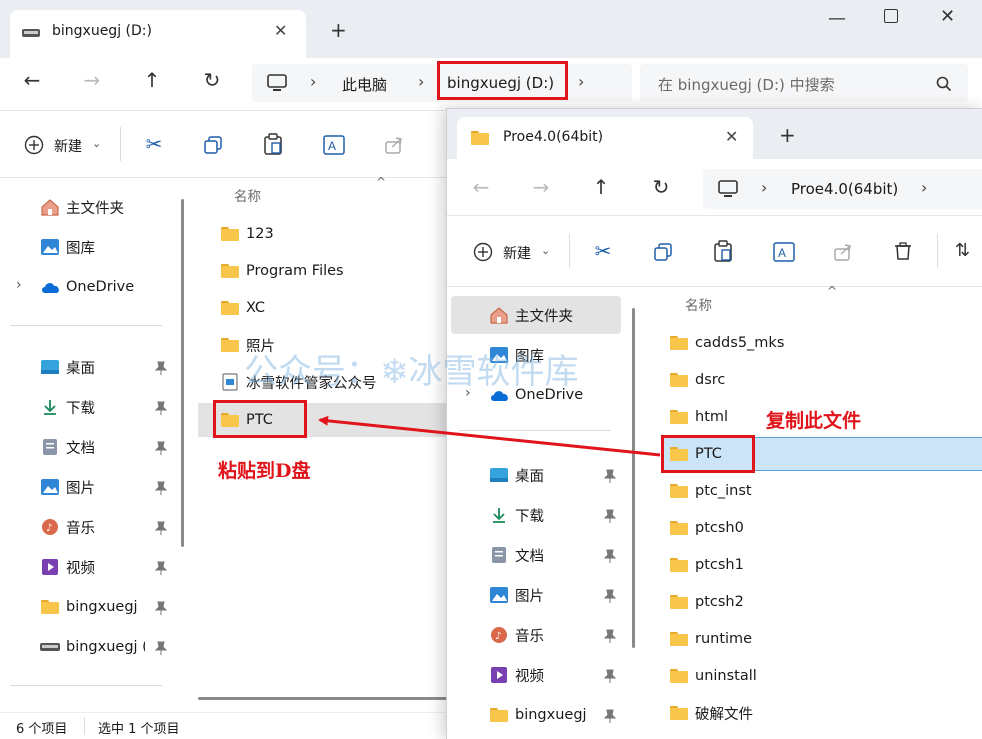 The height and width of the screenshot is (739, 982). What do you see at coordinates (814, 421) in the screenshot?
I see `annotation-copy-this-file: 复制此文件` at bounding box center [814, 421].